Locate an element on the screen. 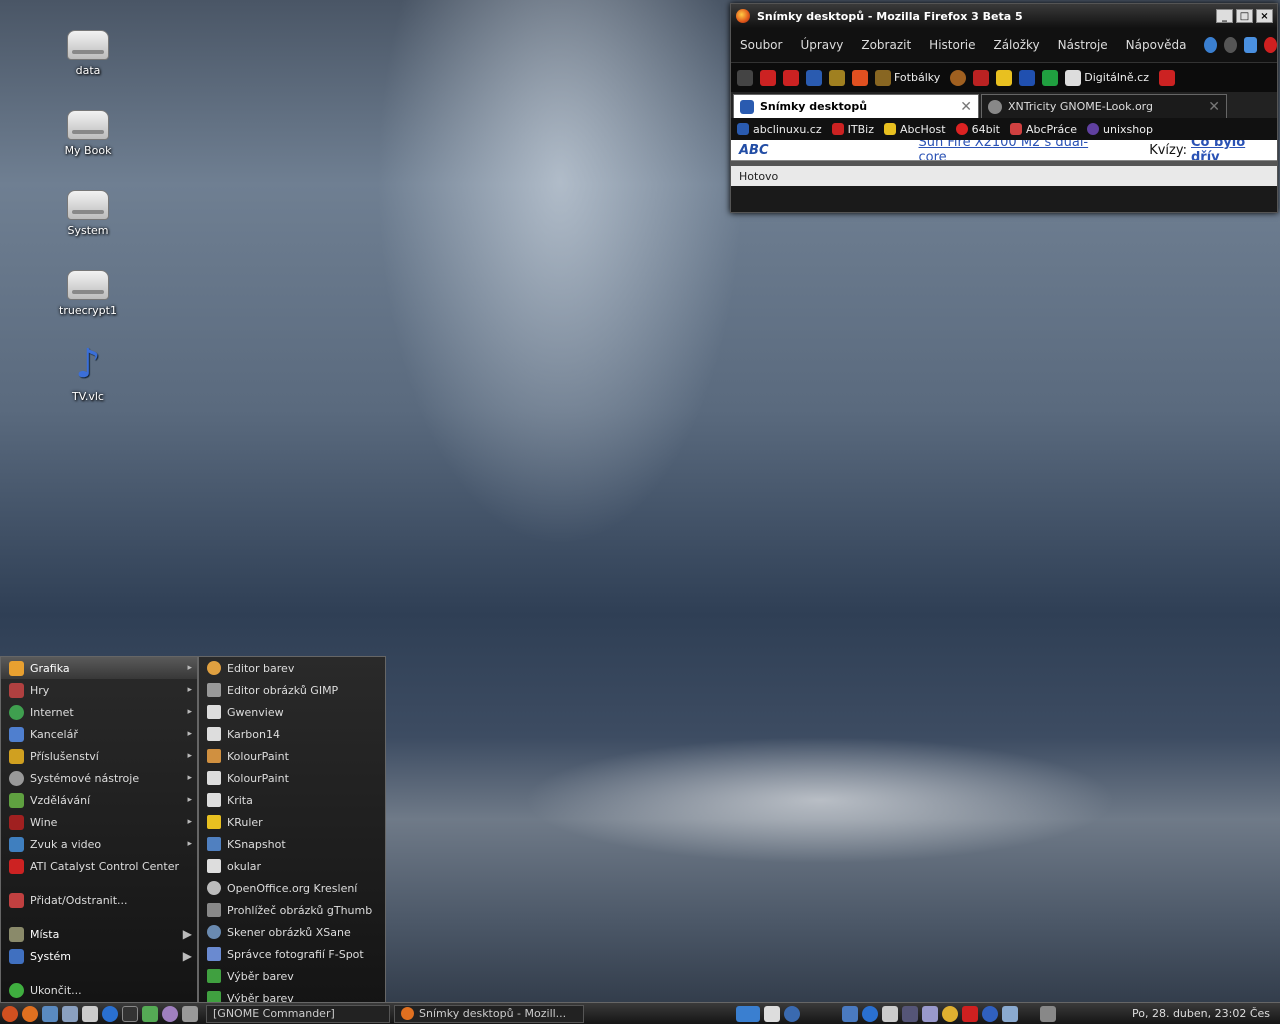 The image size is (1280, 1024). link-itbiz: ITBiz is located at coordinates (861, 129).